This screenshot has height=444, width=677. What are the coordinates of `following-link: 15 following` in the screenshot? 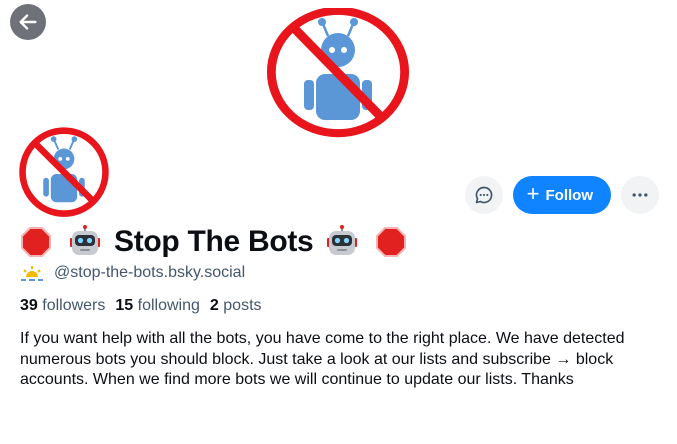 It's located at (157, 306).